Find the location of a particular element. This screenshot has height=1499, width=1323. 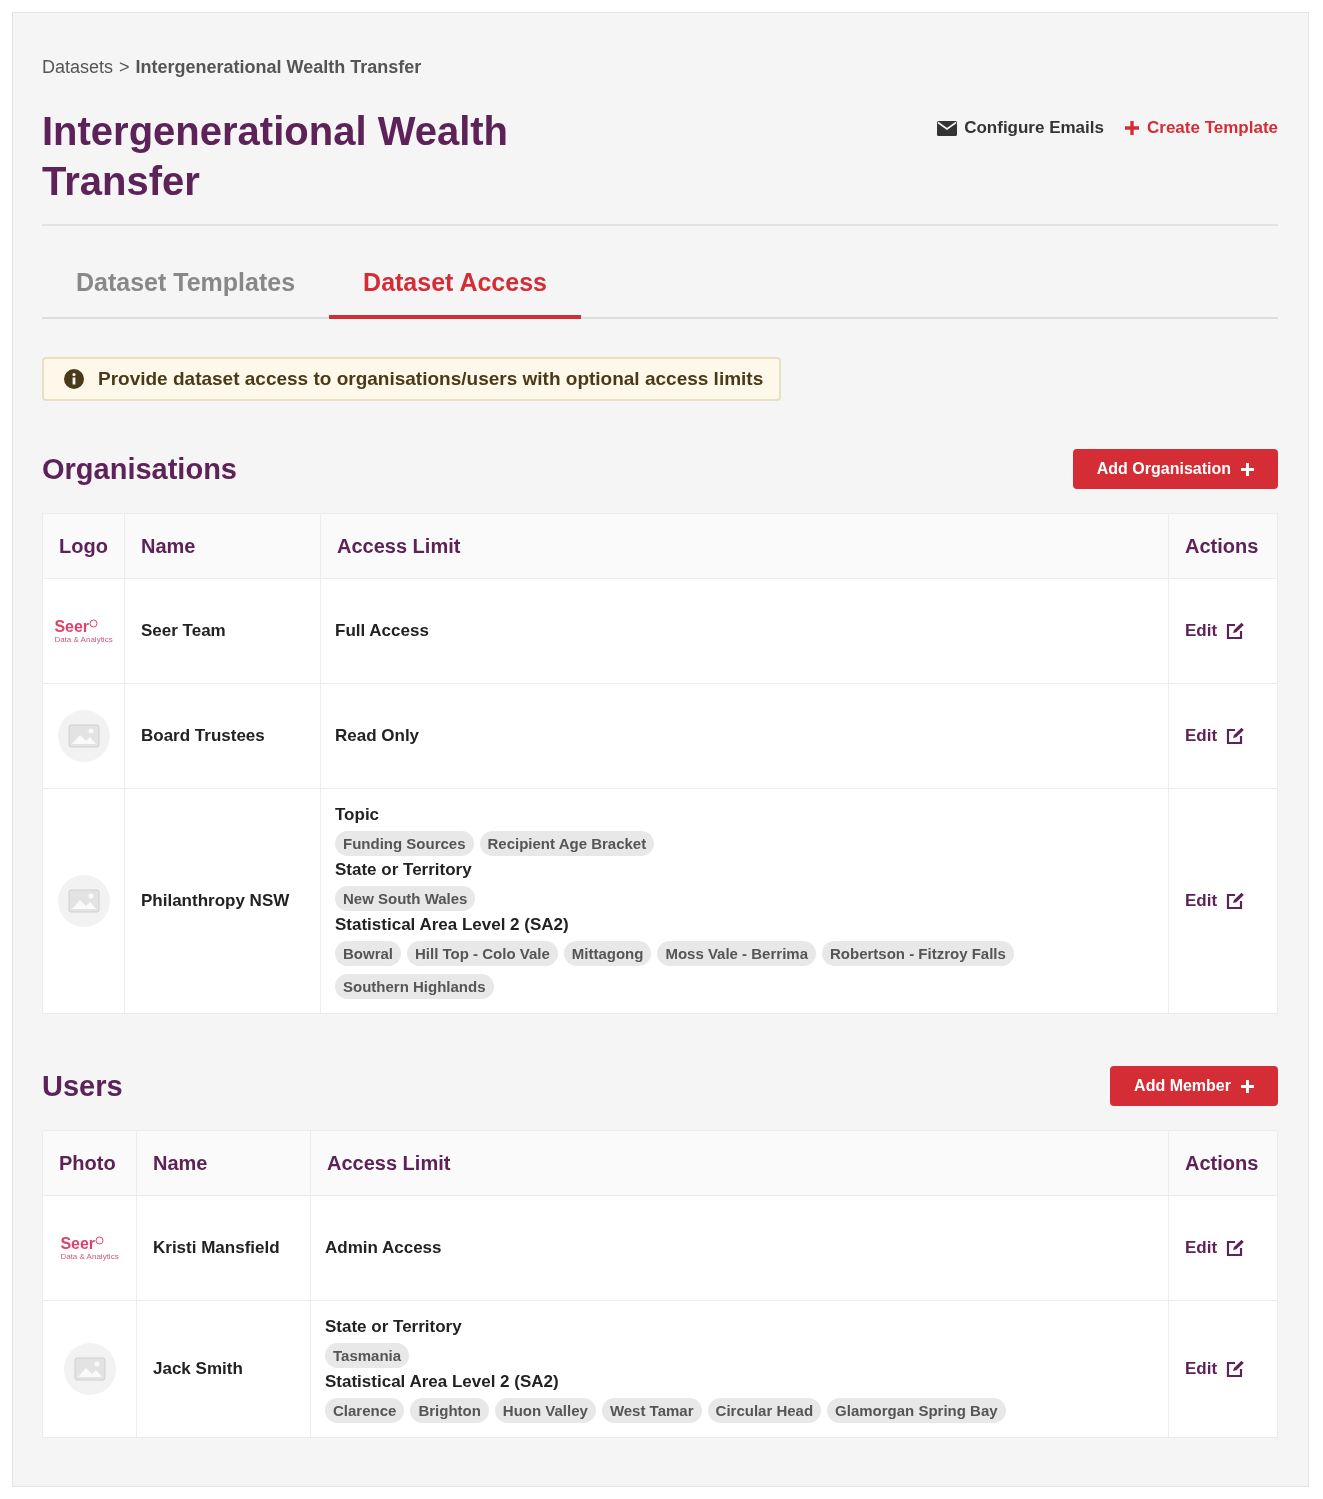

column-header: Logo is located at coordinates (83, 545).